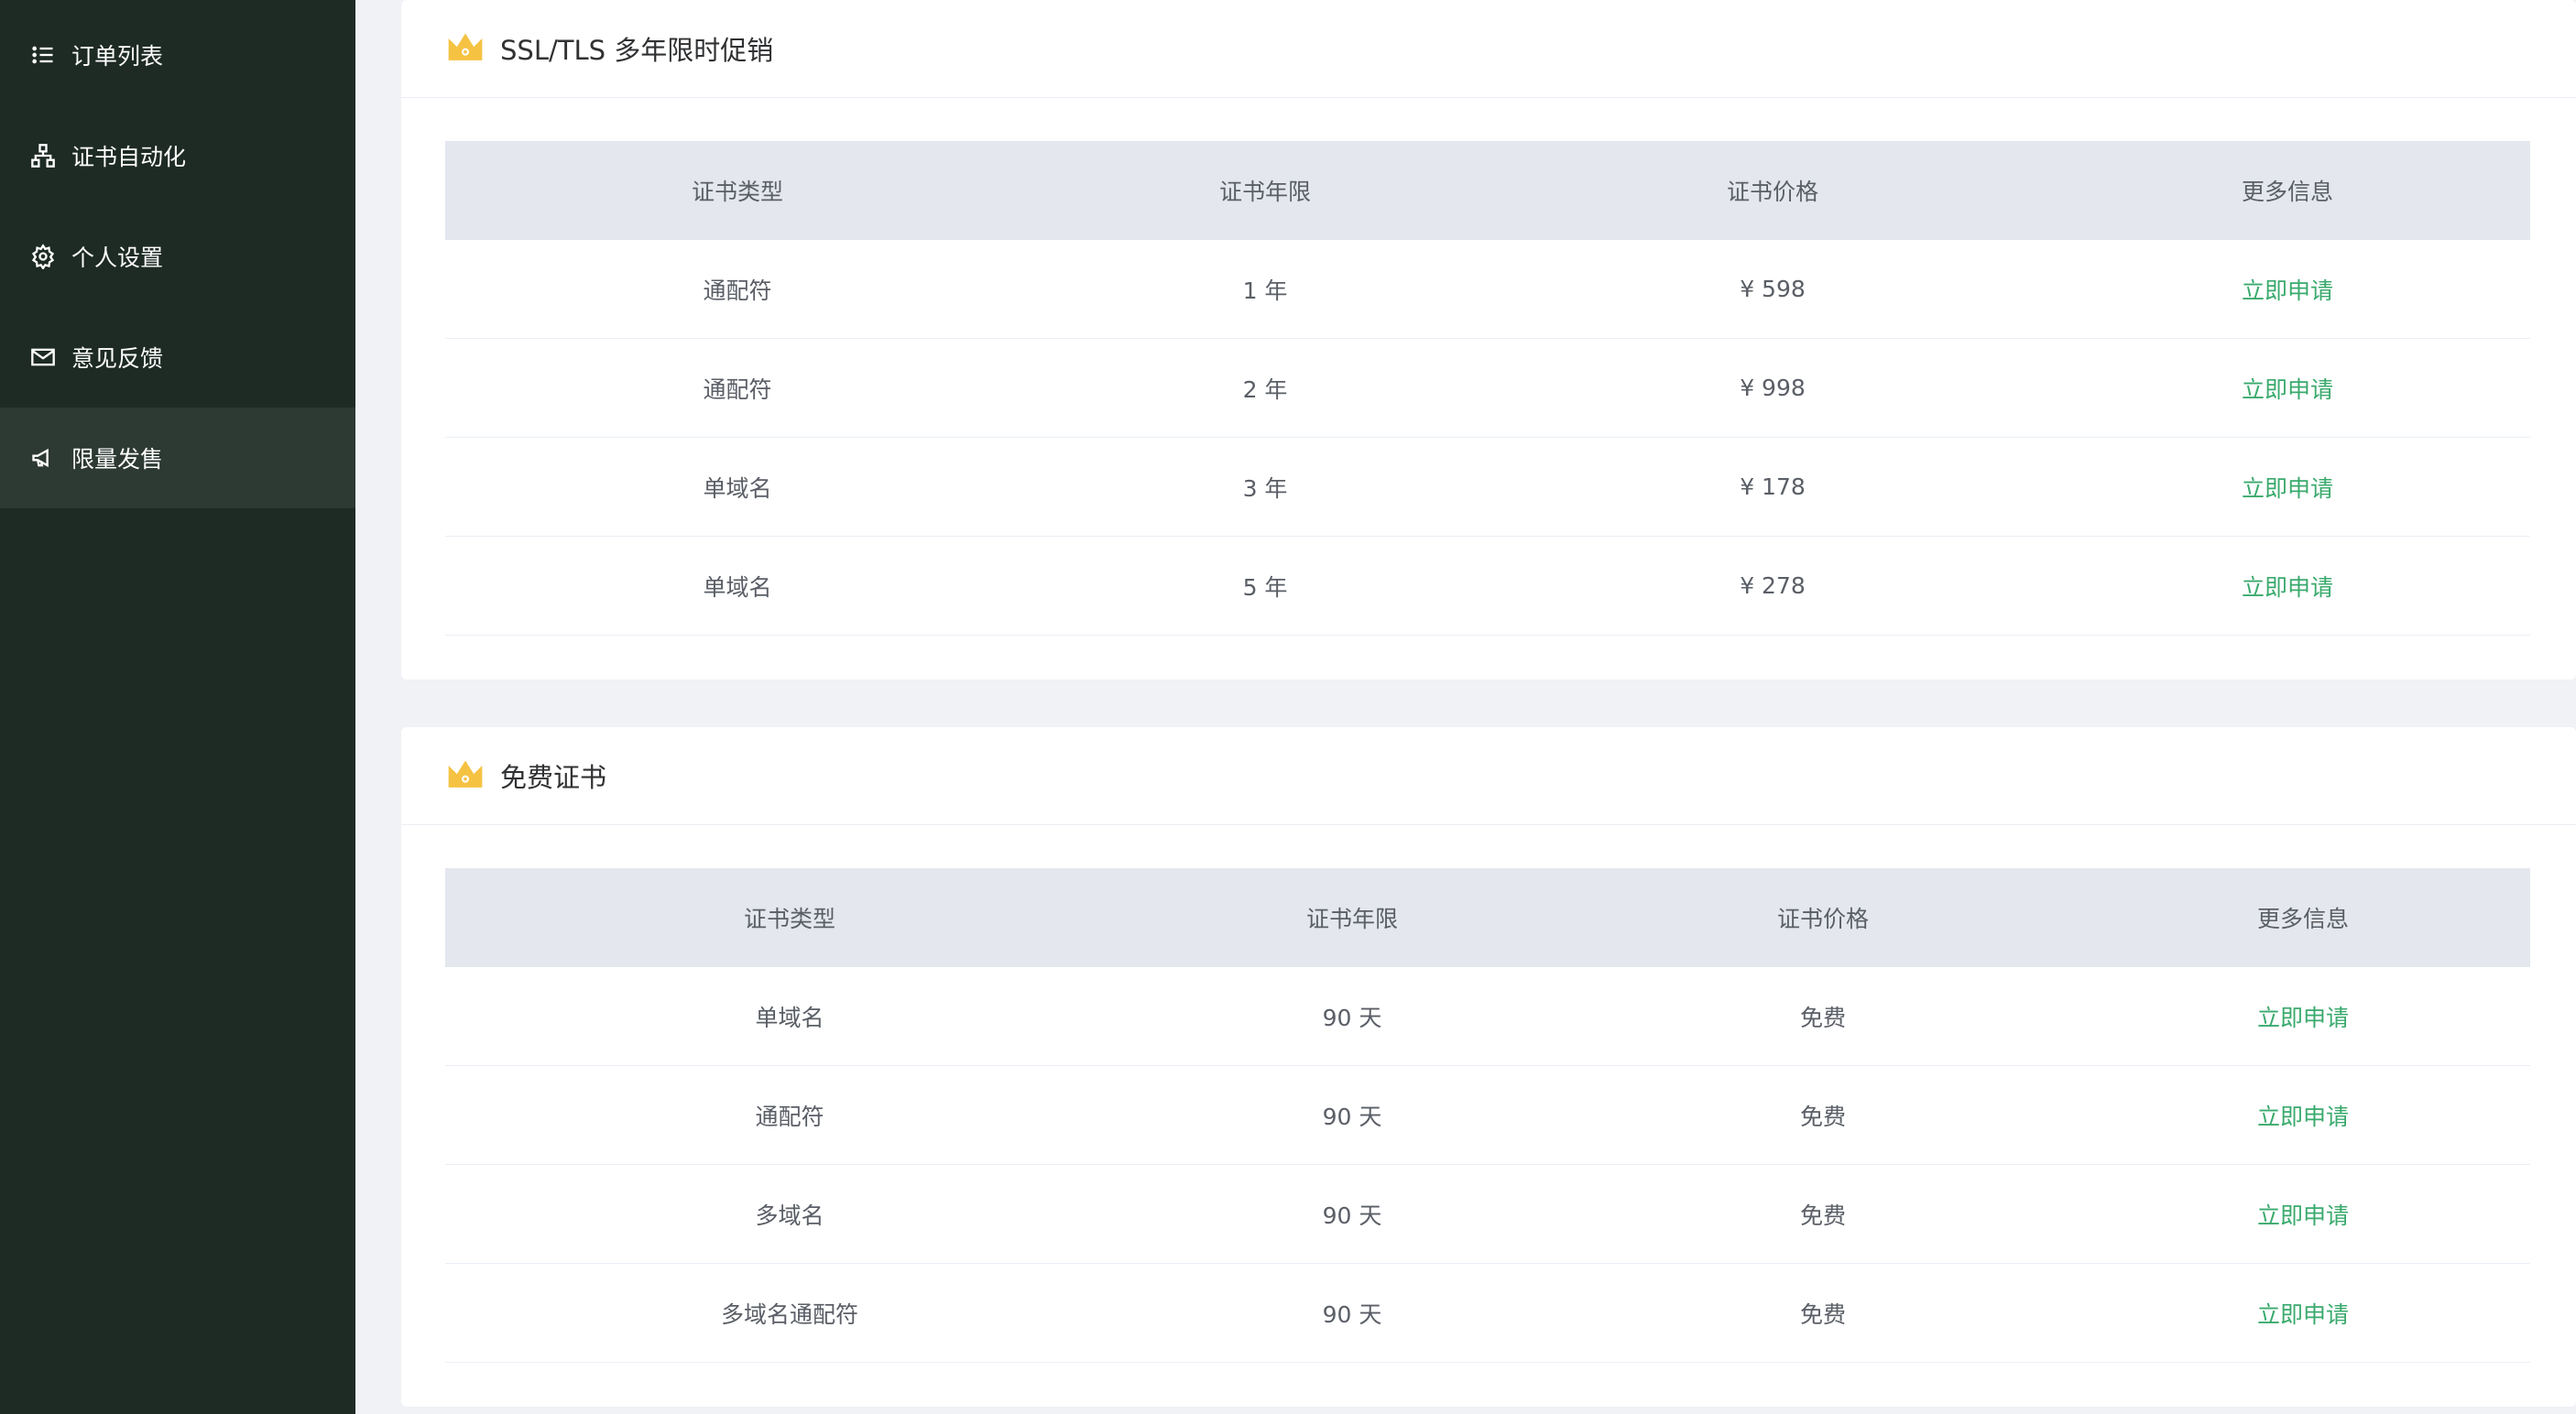 This screenshot has height=1414, width=2576. Describe the element at coordinates (1773, 289) in the screenshot. I see `cert-price: ¥ 598` at that location.